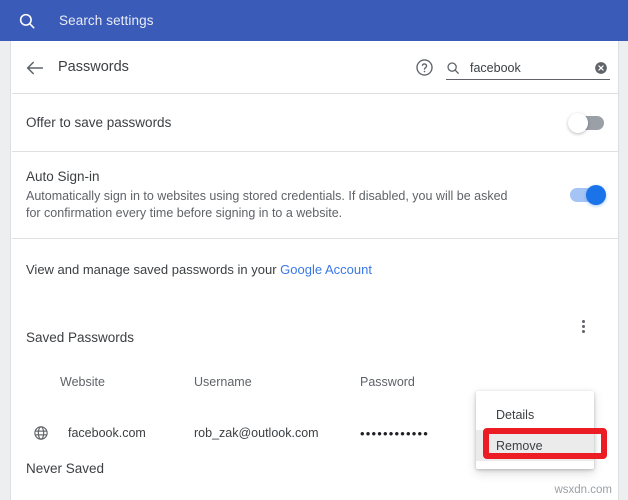 The width and height of the screenshot is (628, 500). I want to click on column-header-username: Username, so click(223, 382).